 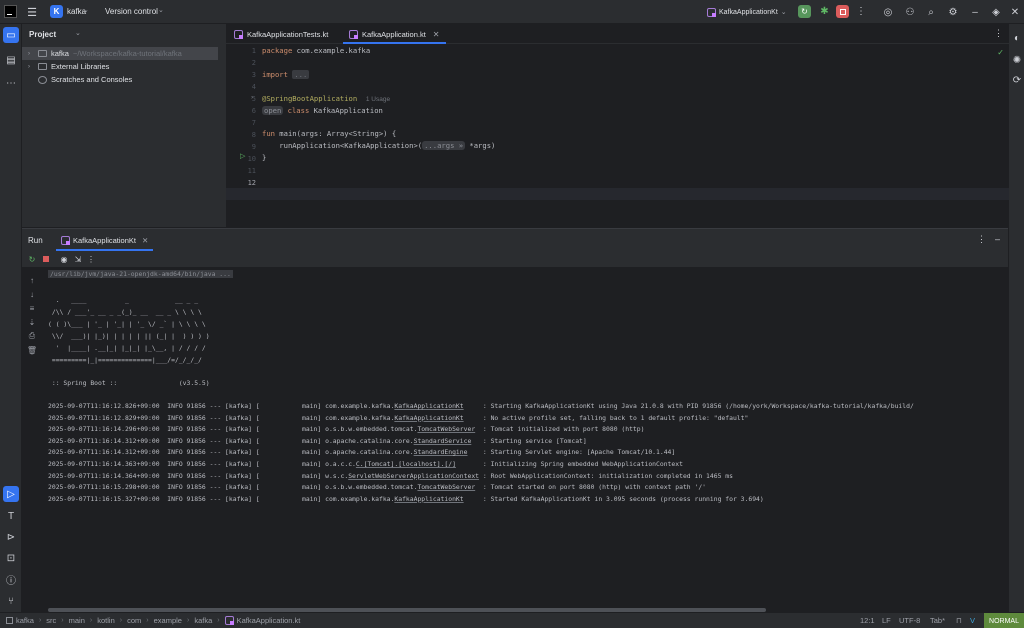 I want to click on vim-mode-badge: NORMAL, so click(x=1004, y=620).